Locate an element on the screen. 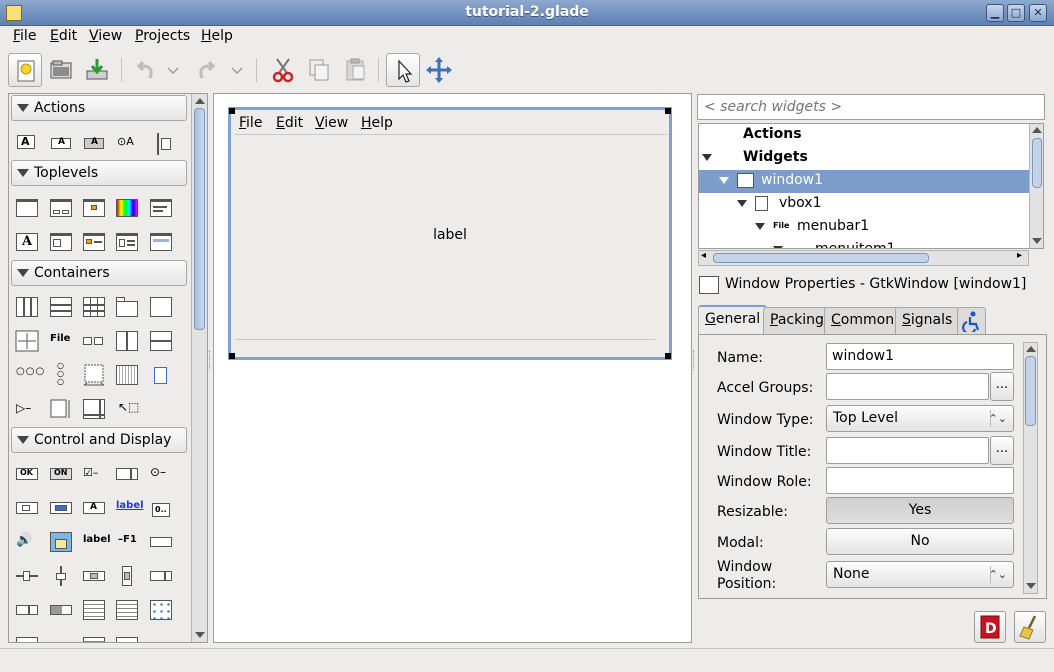  undo-button is located at coordinates (145, 70).